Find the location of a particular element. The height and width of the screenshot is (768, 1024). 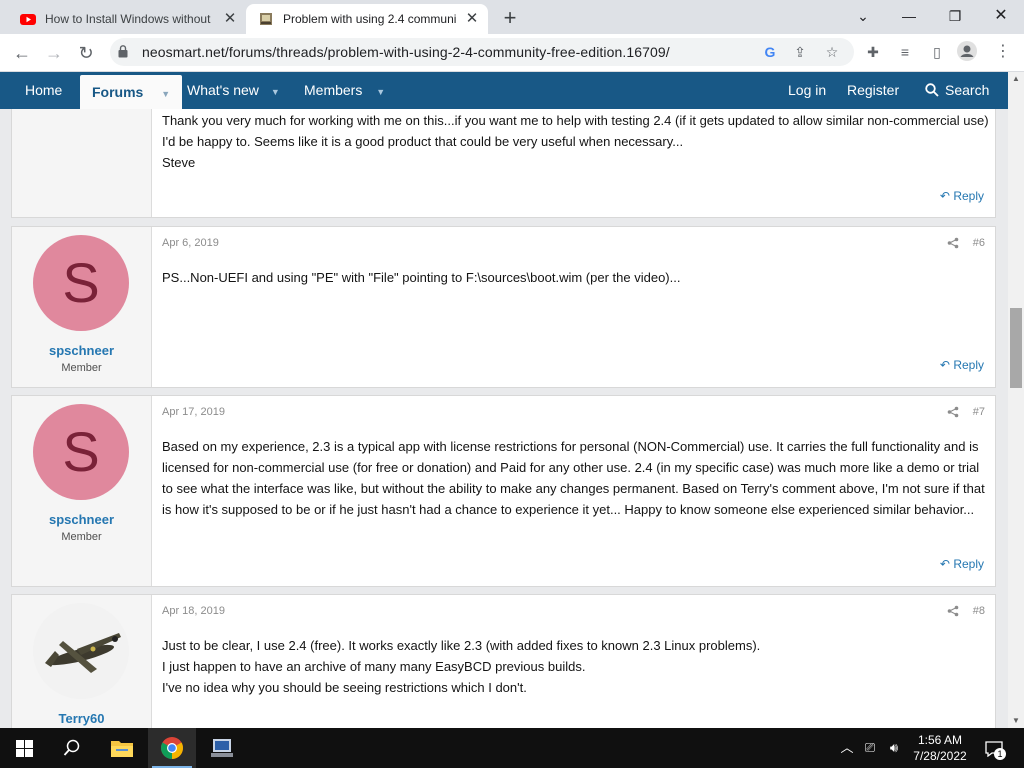

nav-home: Home is located at coordinates (43, 90).